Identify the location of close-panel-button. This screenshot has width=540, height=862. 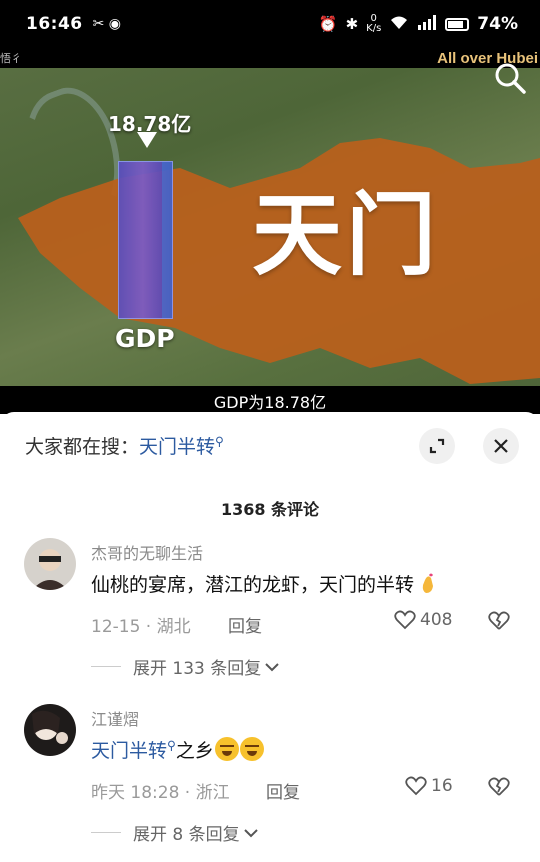
(501, 446).